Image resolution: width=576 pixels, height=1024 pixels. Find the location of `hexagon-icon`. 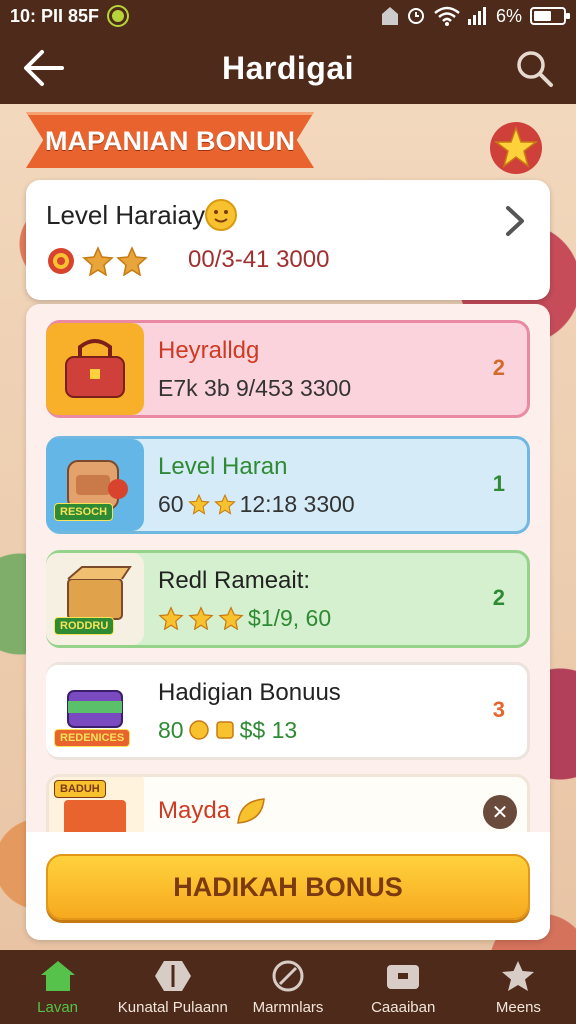

hexagon-icon is located at coordinates (172, 975).